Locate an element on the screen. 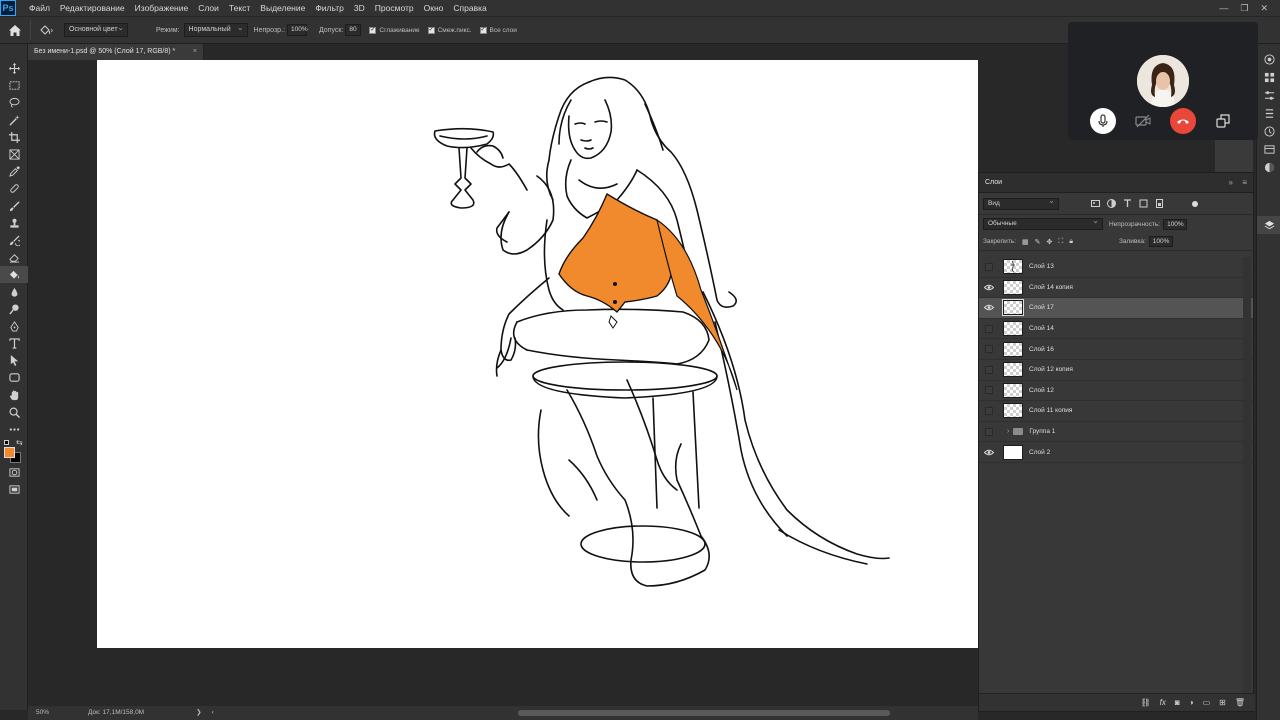 This screenshot has height=720, width=1280. minimize-button: — is located at coordinates (1223, 8).